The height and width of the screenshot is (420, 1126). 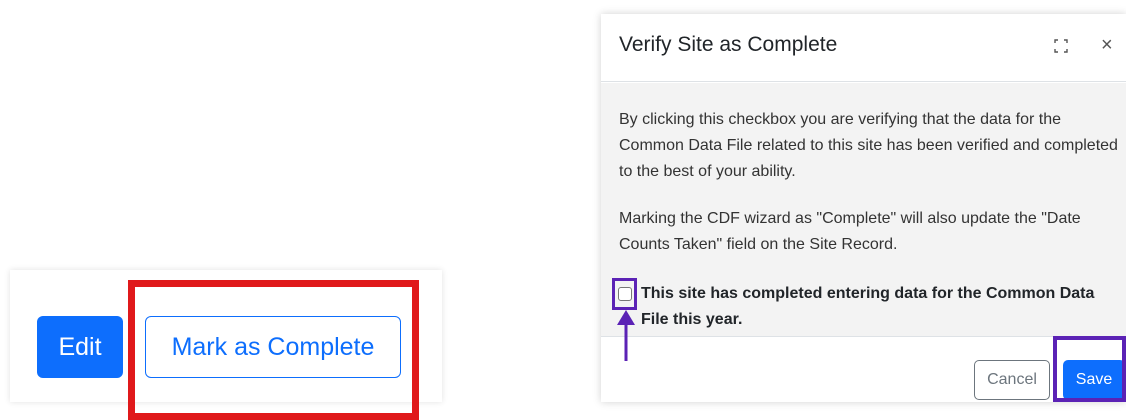 I want to click on modal-title: Verify Site as Complete, so click(x=728, y=44).